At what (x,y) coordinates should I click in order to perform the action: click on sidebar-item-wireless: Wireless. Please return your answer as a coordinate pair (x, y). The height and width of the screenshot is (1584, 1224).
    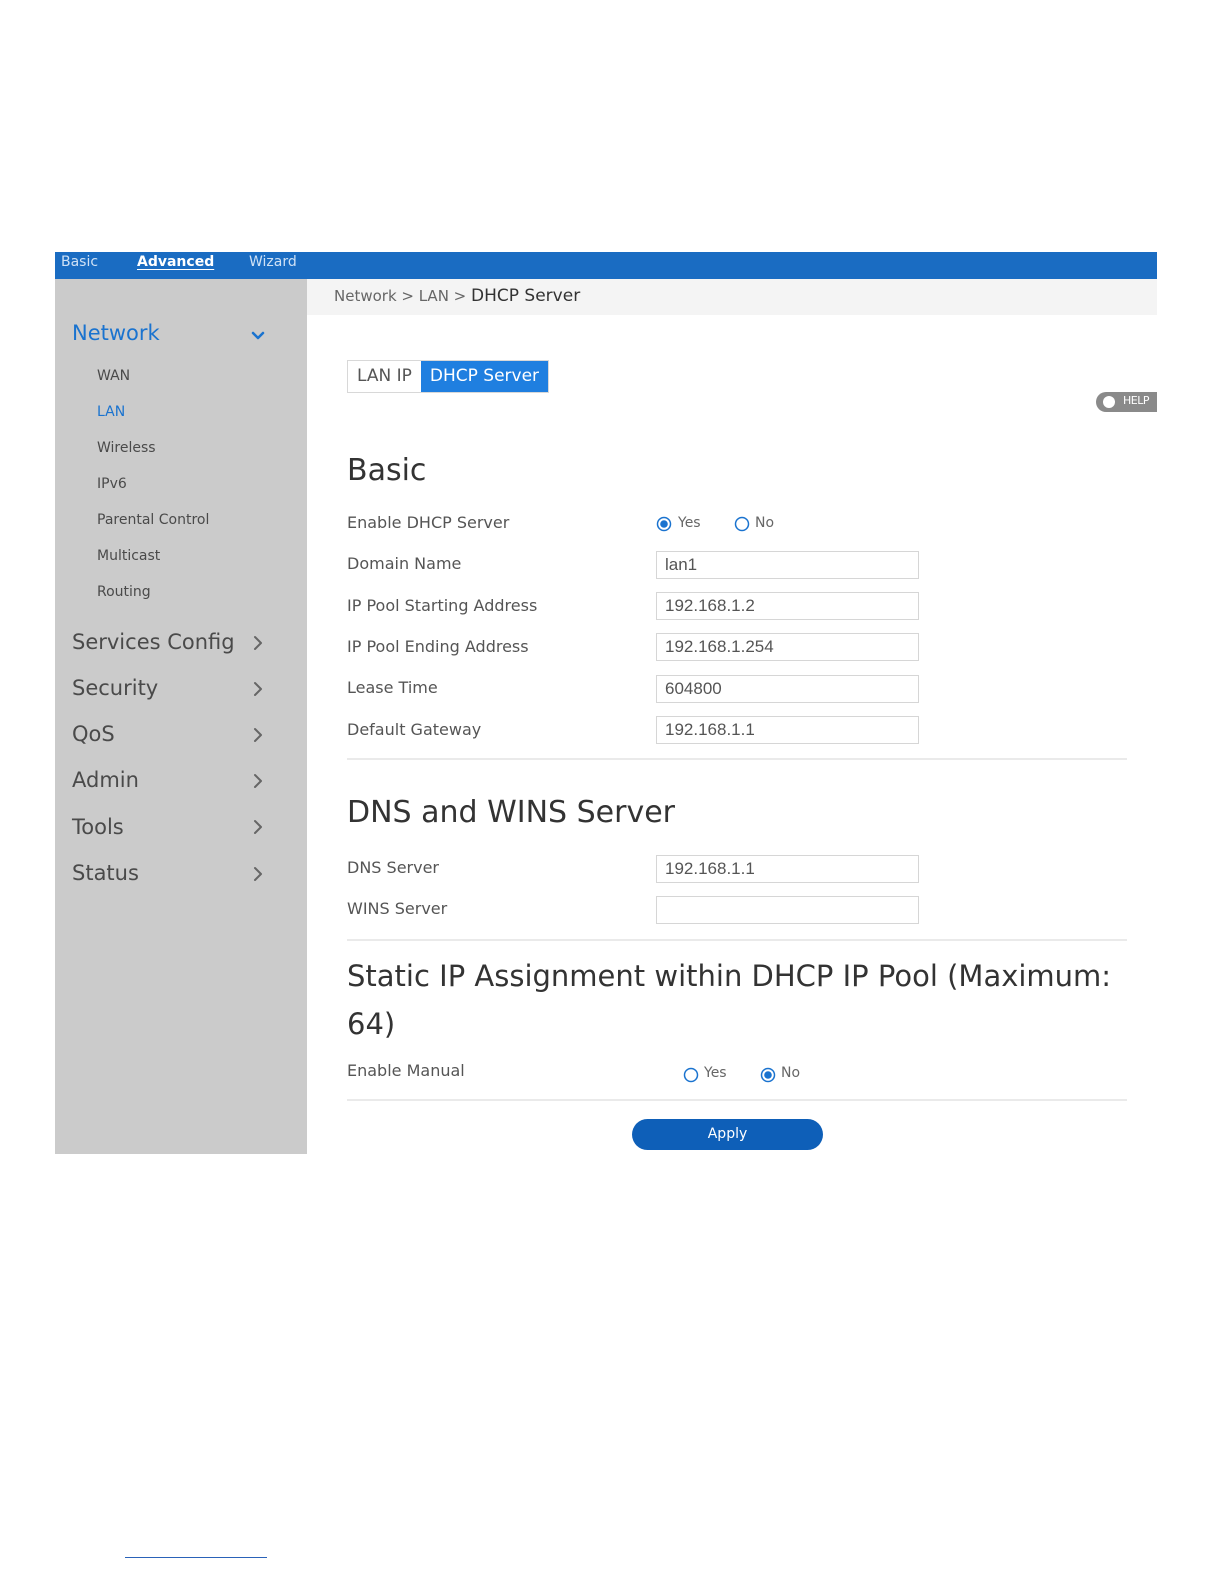
    Looking at the image, I should click on (126, 448).